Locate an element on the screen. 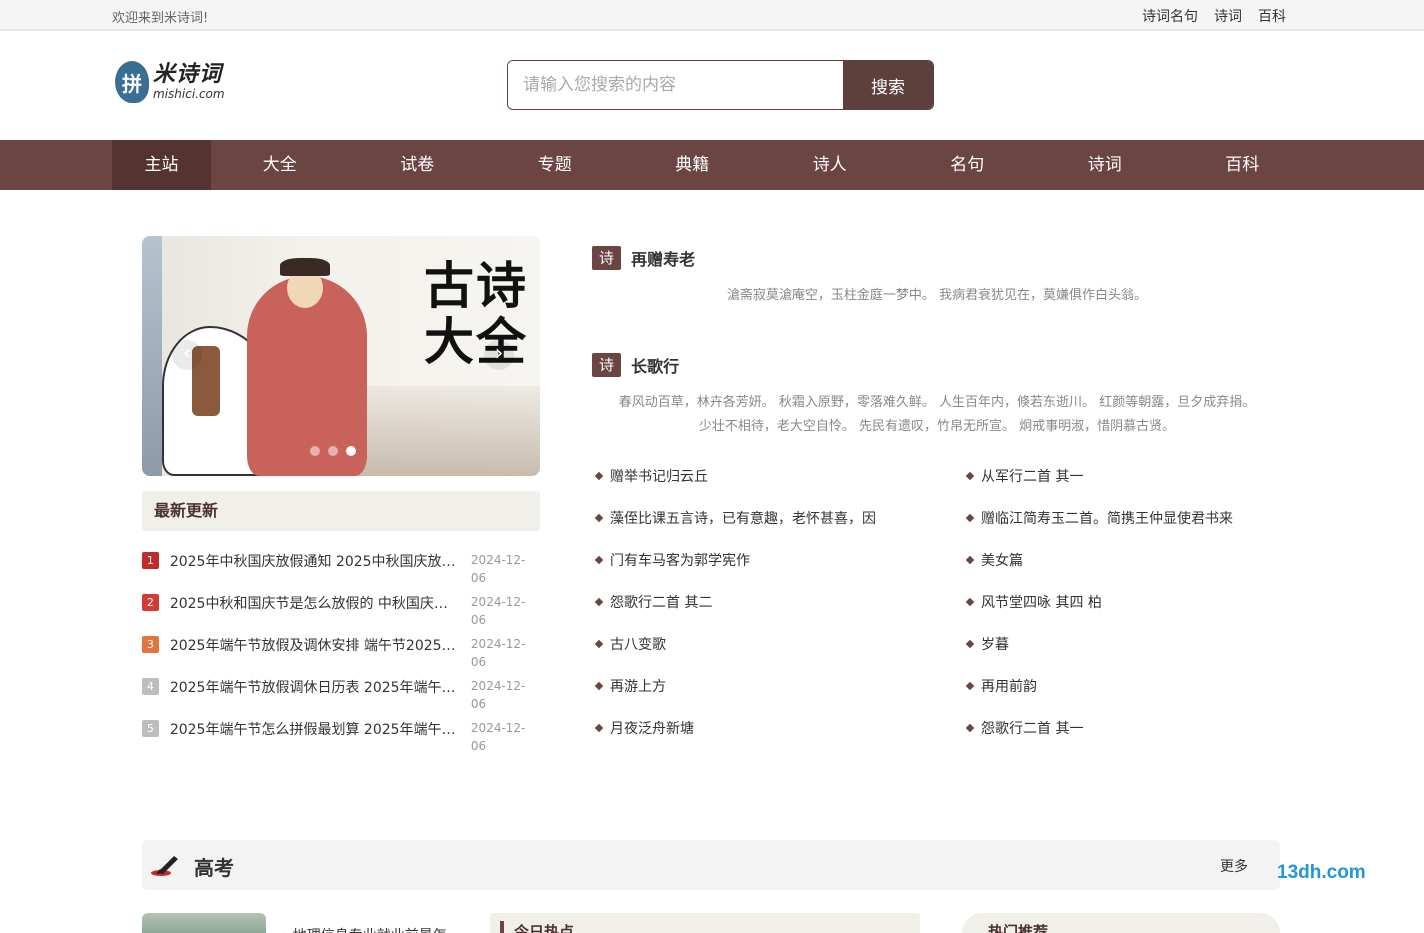 The height and width of the screenshot is (933, 1424). rank-badge: 3 is located at coordinates (150, 644).